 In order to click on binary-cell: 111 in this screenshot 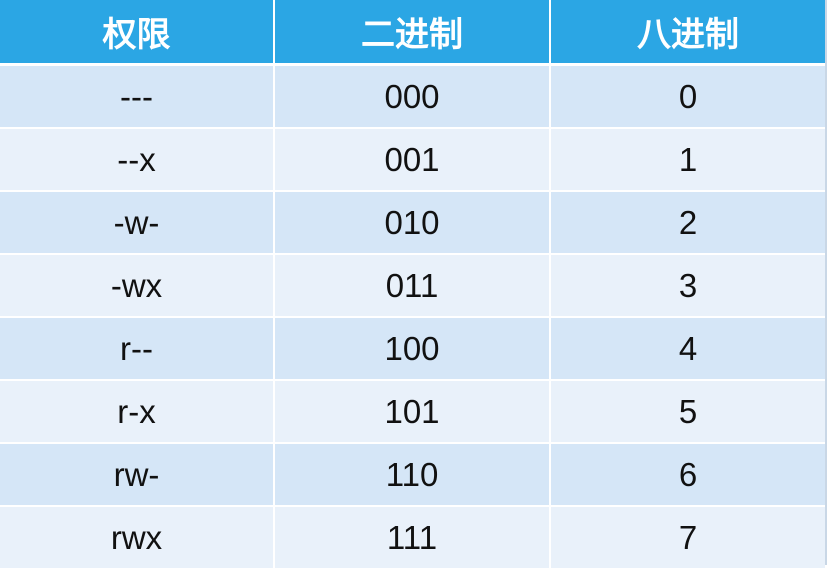, I will do `click(412, 537)`.